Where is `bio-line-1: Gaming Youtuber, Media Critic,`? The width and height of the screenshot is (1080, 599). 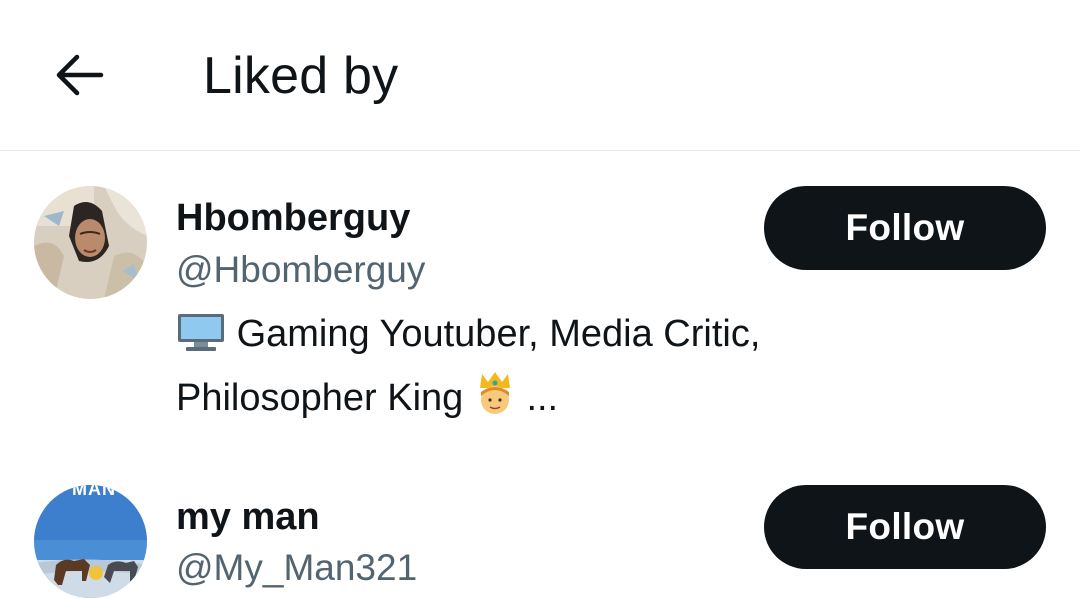 bio-line-1: Gaming Youtuber, Media Critic, is located at coordinates (498, 334).